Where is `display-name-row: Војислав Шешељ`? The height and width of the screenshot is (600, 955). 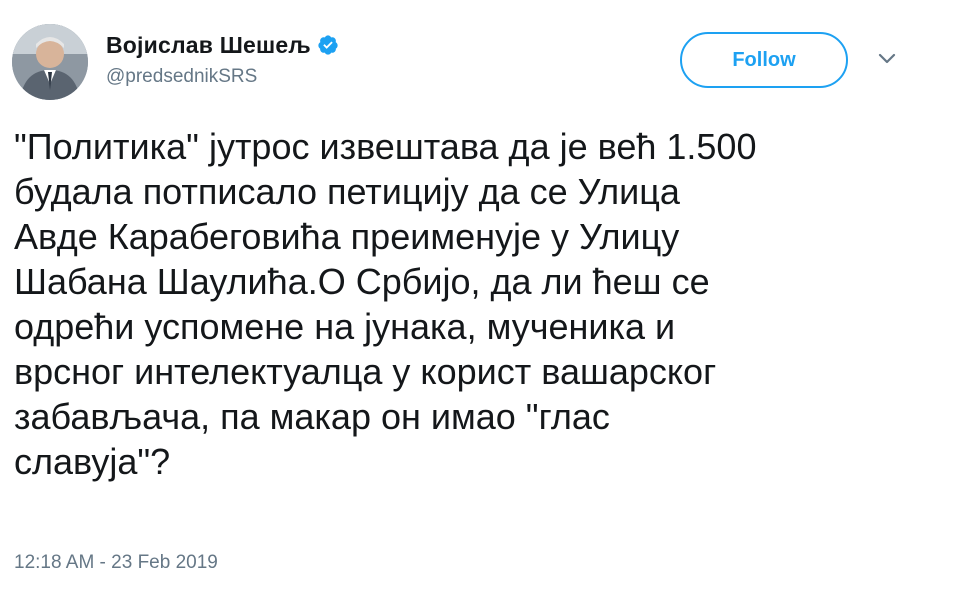
display-name-row: Војислав Шешељ is located at coordinates (222, 45).